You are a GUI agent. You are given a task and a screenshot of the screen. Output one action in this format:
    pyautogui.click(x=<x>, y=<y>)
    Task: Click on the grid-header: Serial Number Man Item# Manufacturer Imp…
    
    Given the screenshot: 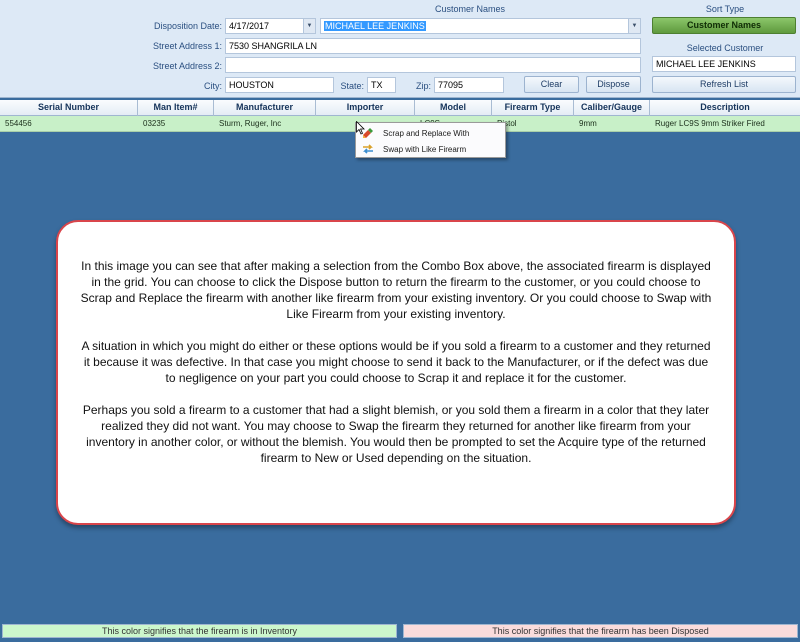 What is the action you would take?
    pyautogui.click(x=400, y=108)
    